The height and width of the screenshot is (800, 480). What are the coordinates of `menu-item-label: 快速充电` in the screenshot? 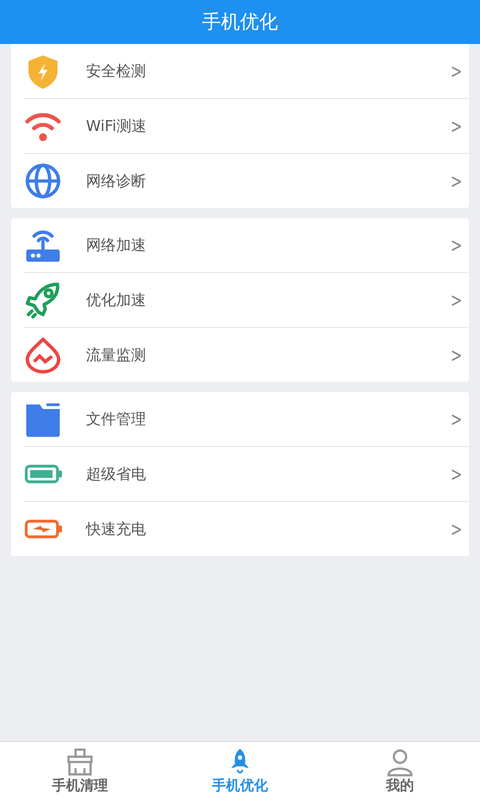 It's located at (267, 529).